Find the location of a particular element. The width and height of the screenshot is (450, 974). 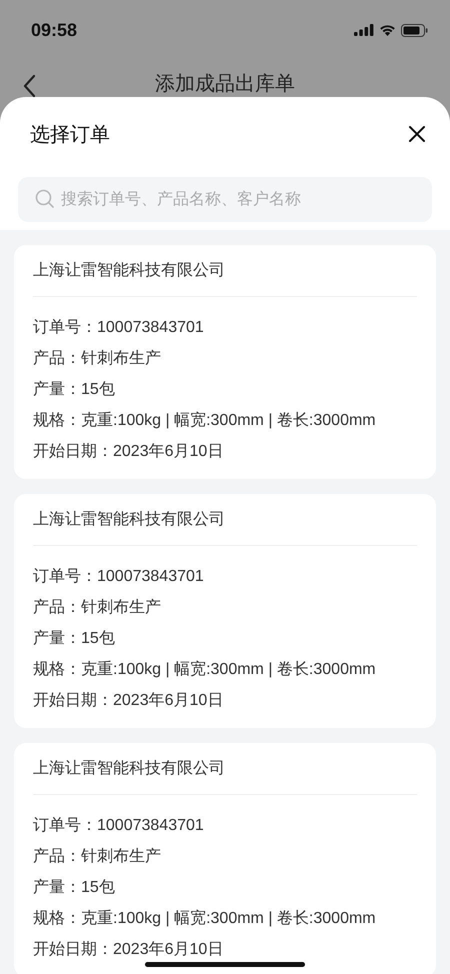

wifi-icon is located at coordinates (387, 30).